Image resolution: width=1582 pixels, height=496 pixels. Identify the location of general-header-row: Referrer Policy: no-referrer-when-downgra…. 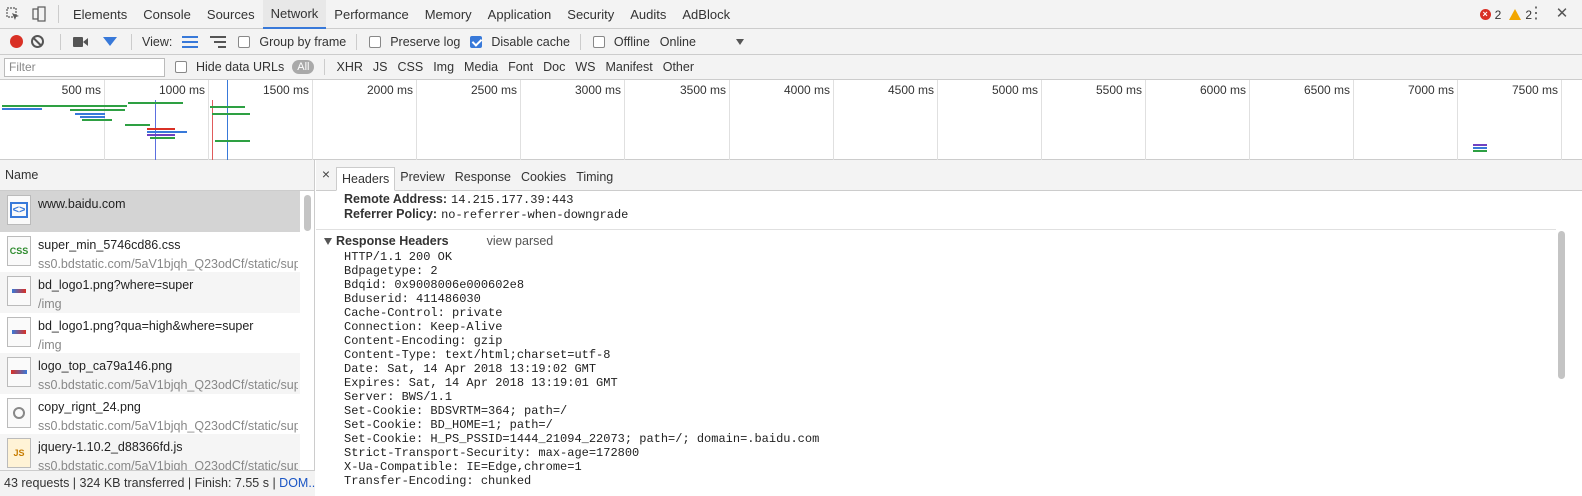
(936, 214).